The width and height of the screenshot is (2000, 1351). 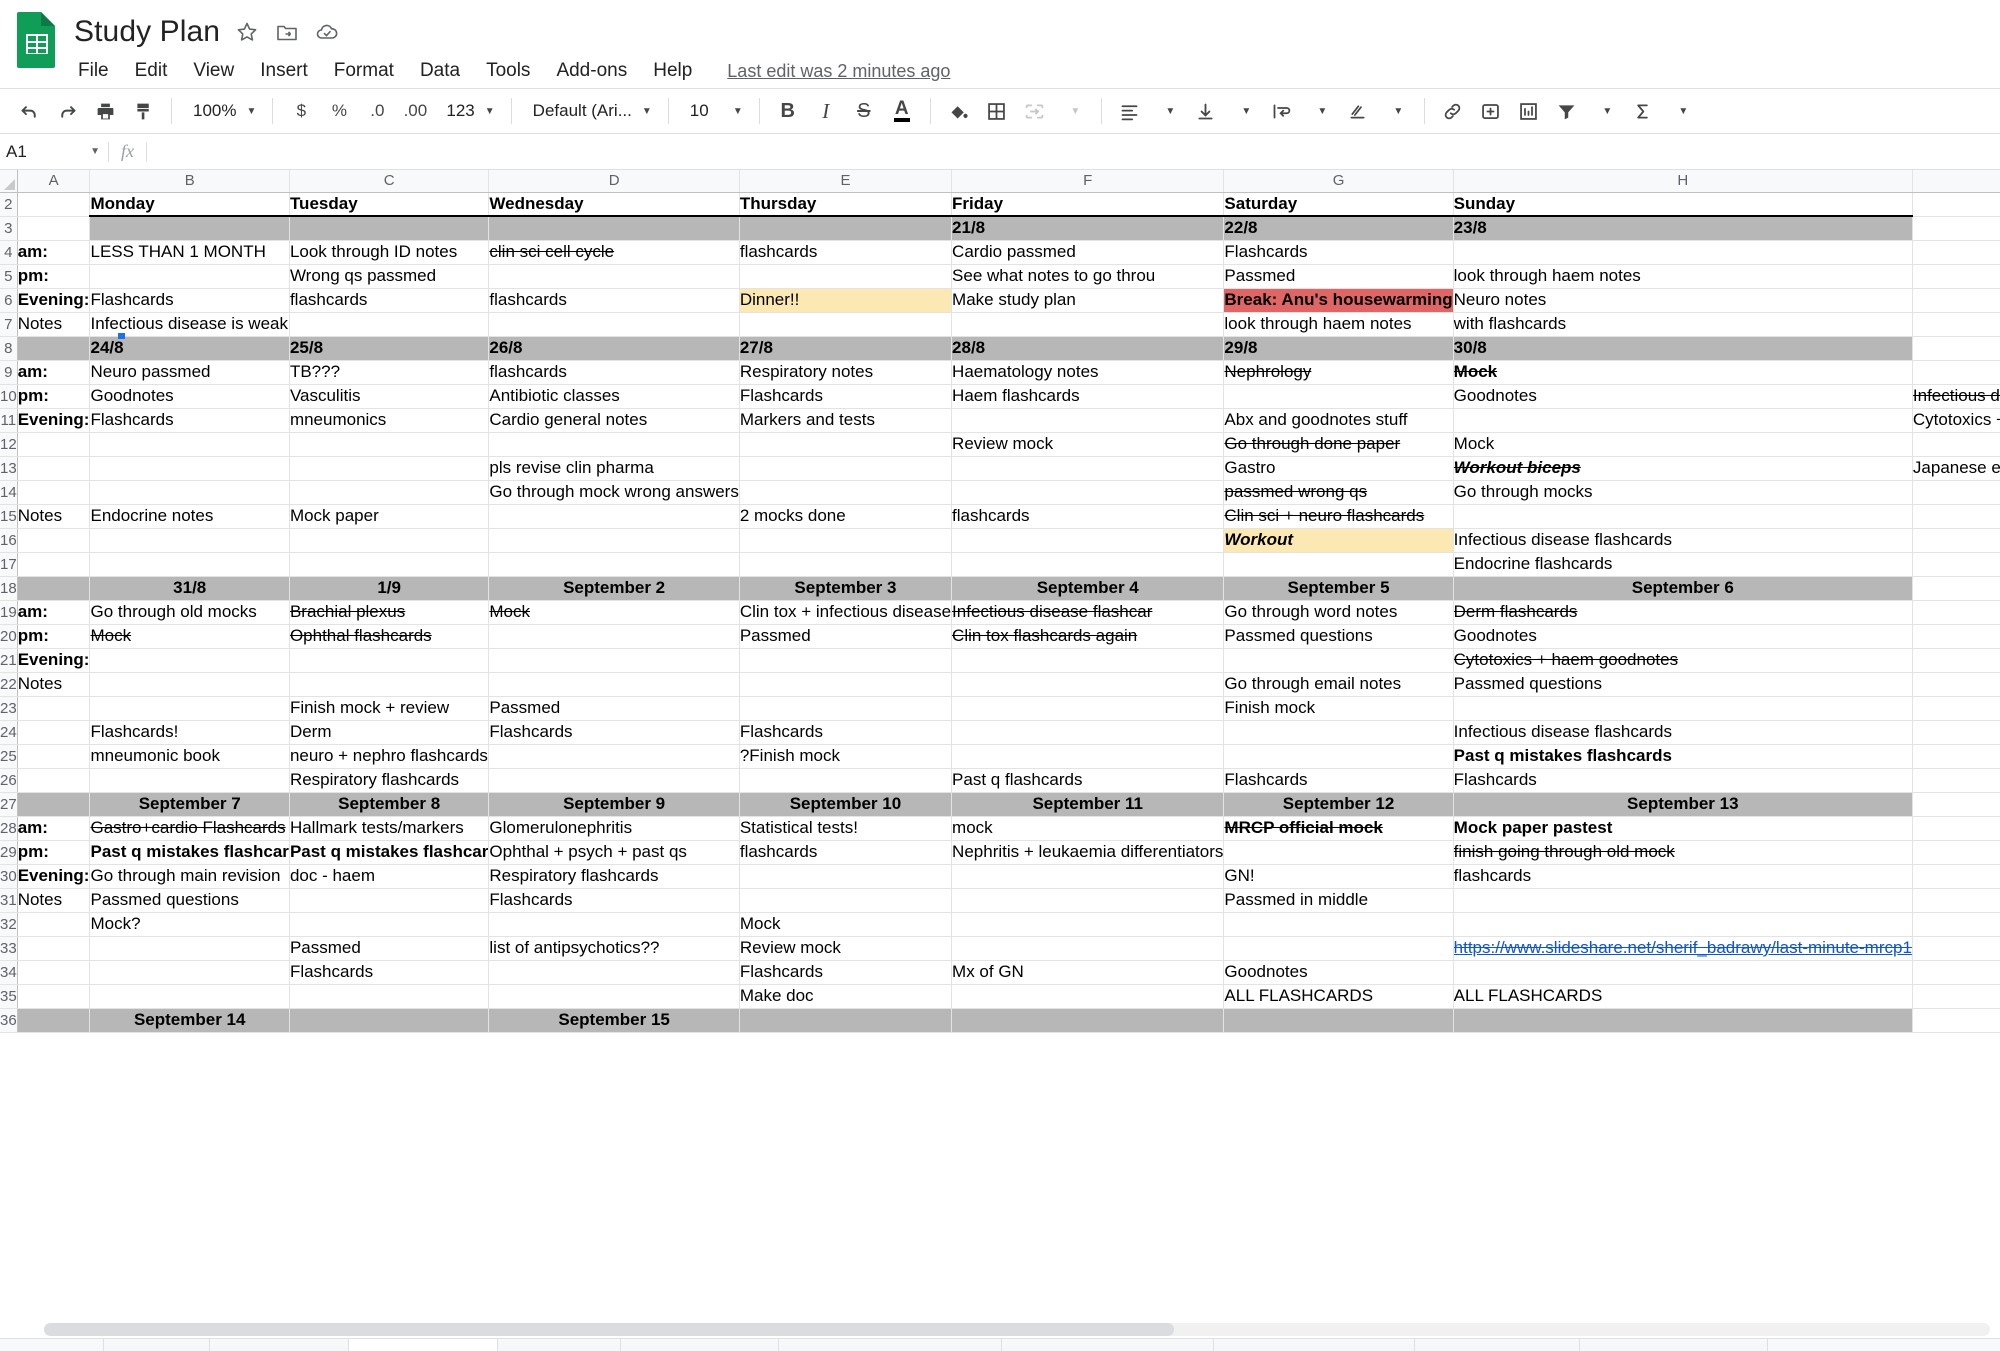 I want to click on cell-A11: Evening:, so click(x=54, y=420).